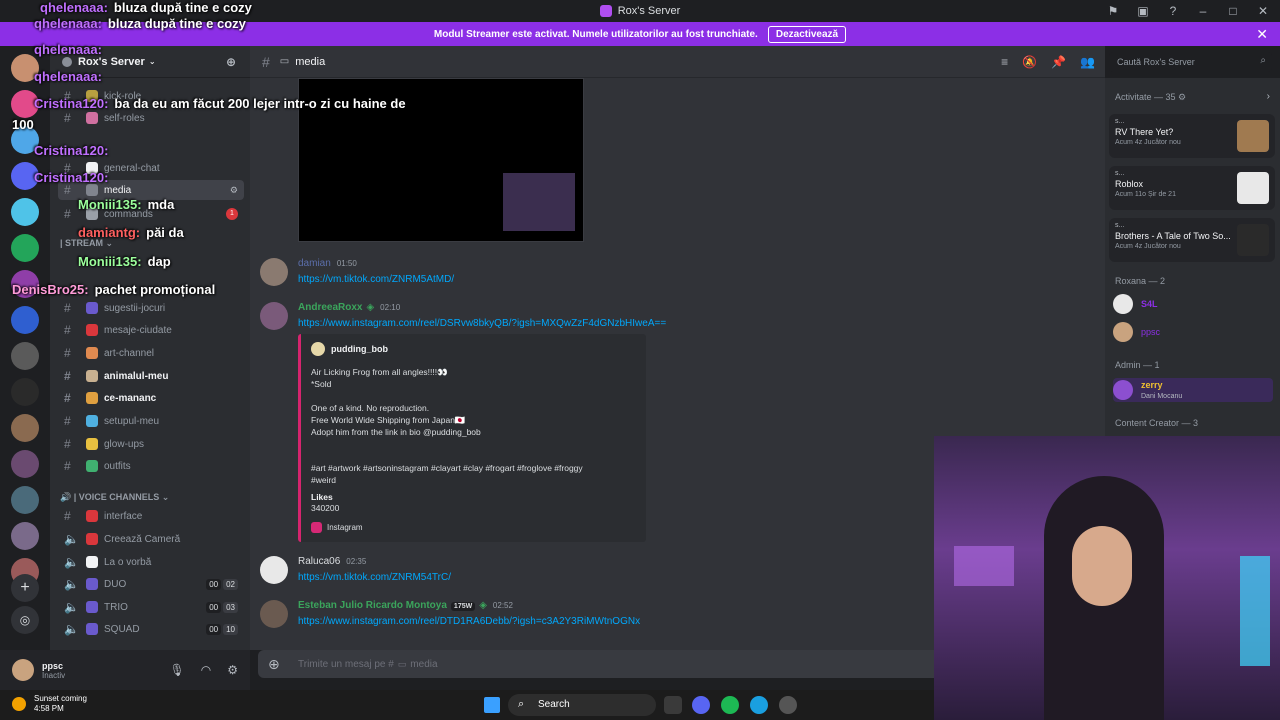  Describe the element at coordinates (376, 279) in the screenshot. I see `message-link: https://vm.tiktok.com/ZNRM5AtMD/` at that location.